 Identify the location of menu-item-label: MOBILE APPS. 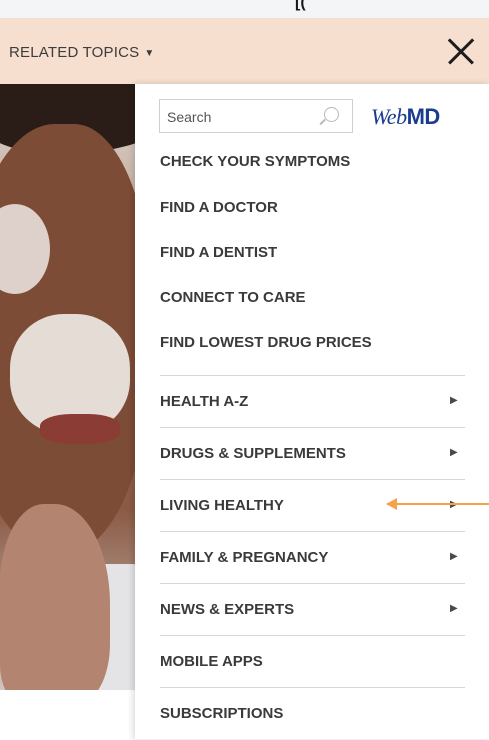
(211, 661).